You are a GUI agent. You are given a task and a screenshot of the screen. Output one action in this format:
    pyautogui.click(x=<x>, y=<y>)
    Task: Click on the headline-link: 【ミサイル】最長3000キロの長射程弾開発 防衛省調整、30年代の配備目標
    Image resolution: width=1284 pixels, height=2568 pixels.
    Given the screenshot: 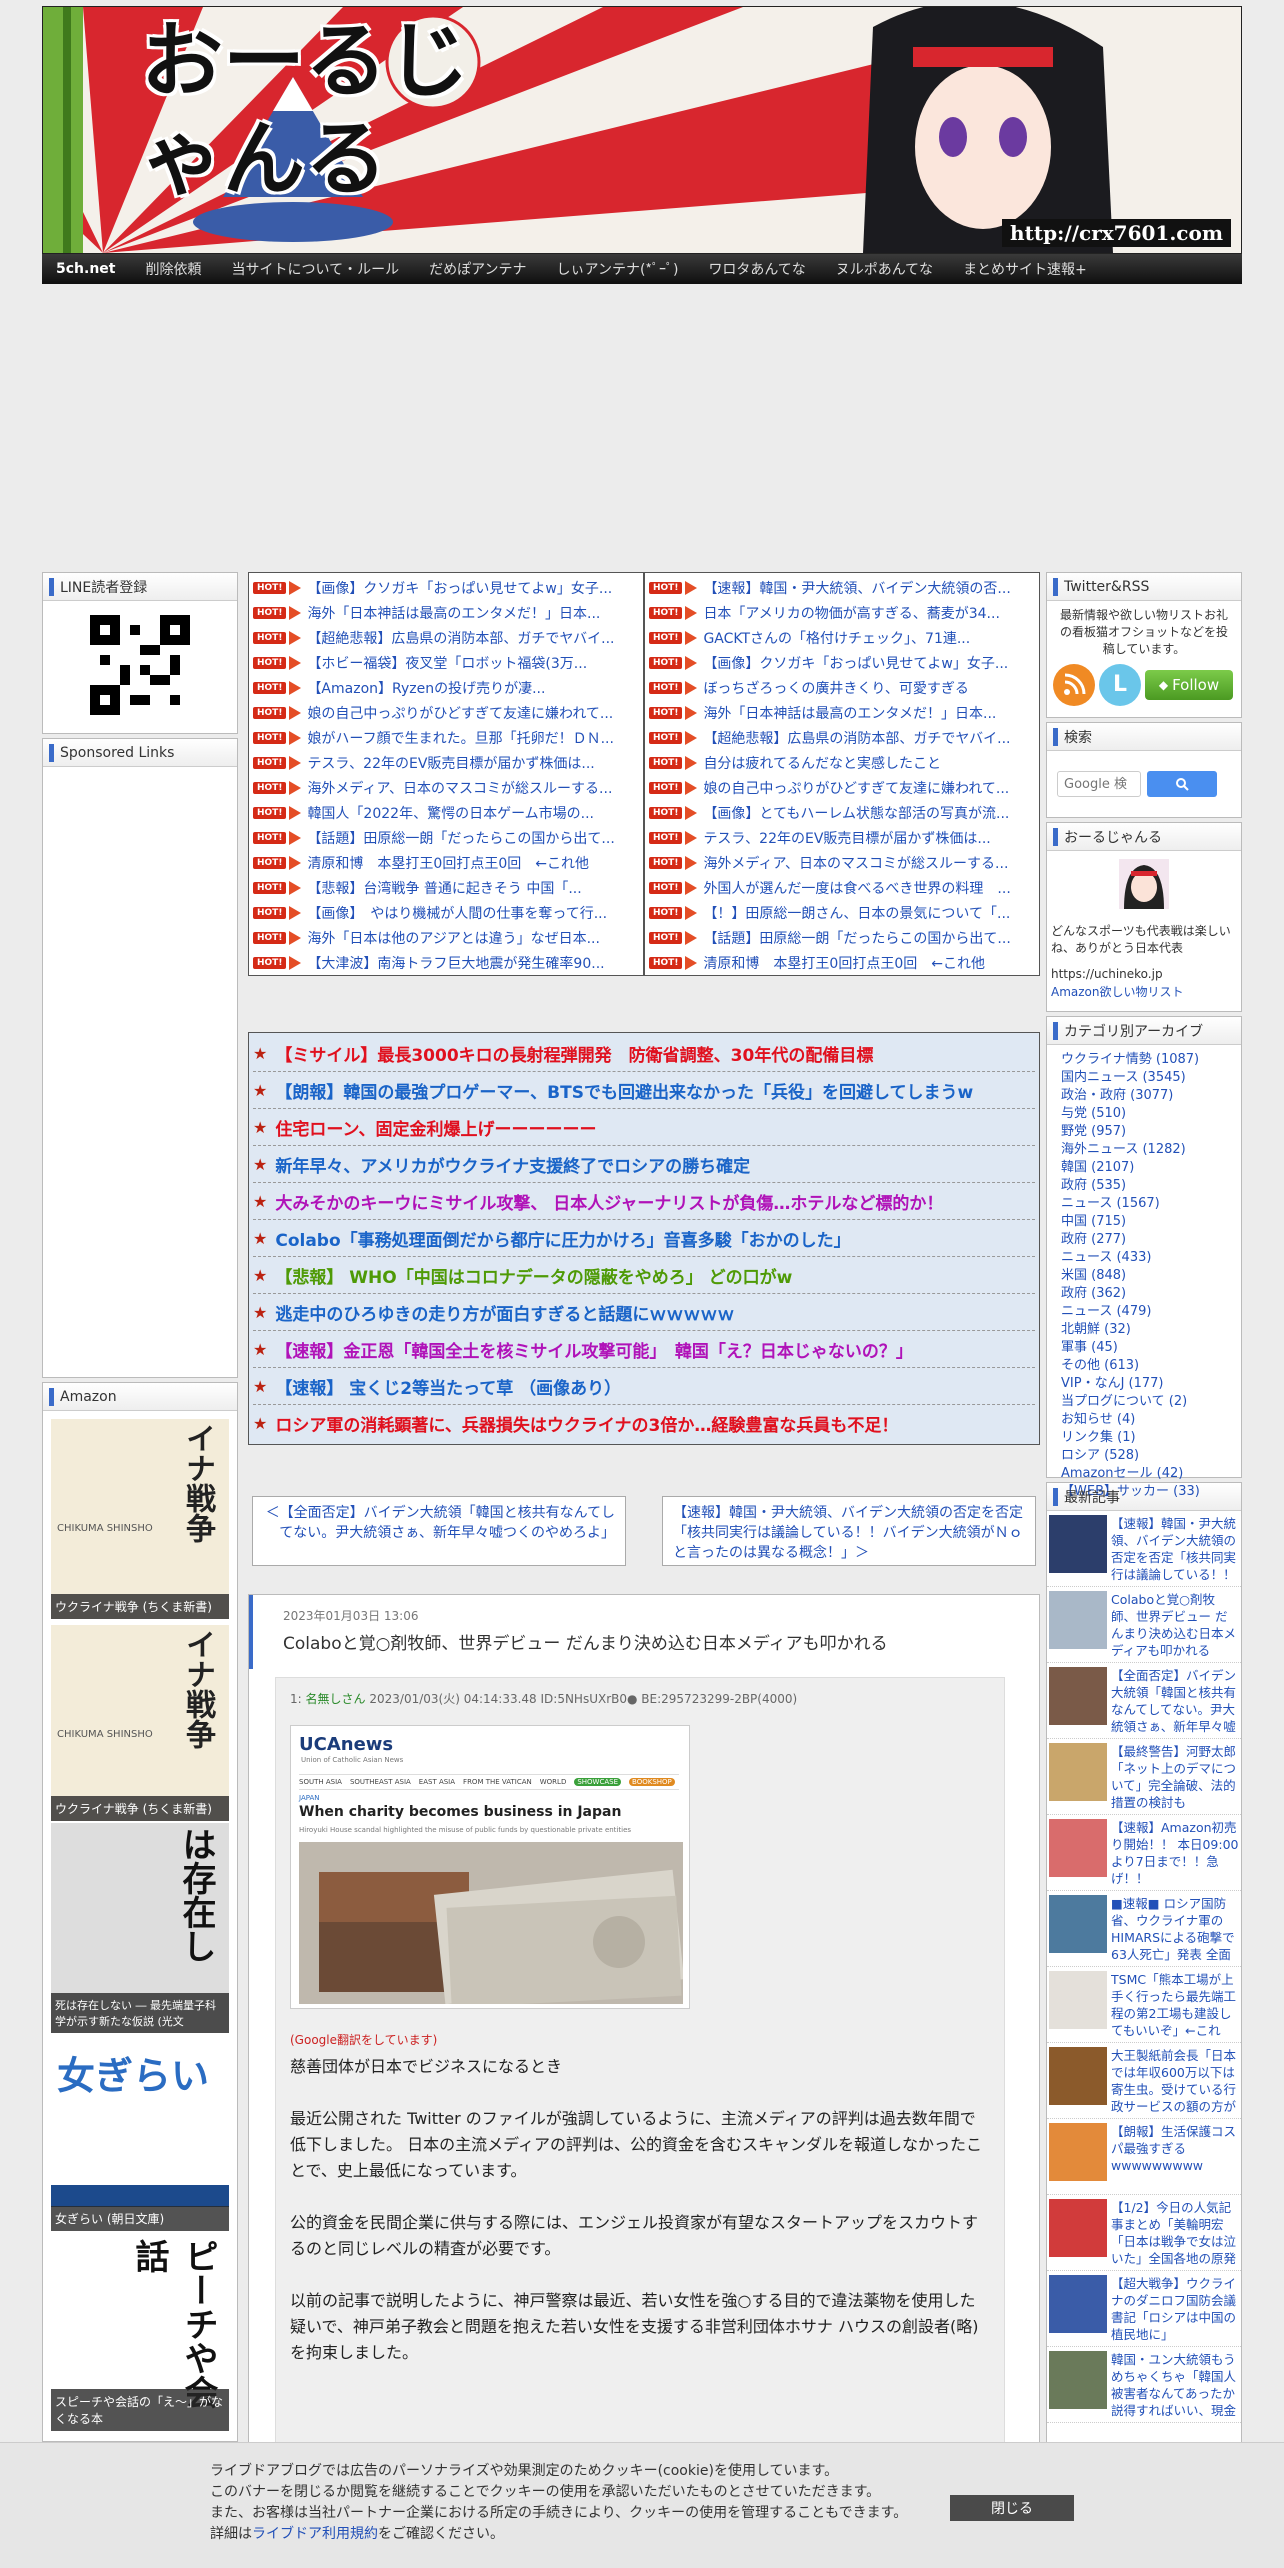 What is the action you would take?
    pyautogui.click(x=574, y=1053)
    